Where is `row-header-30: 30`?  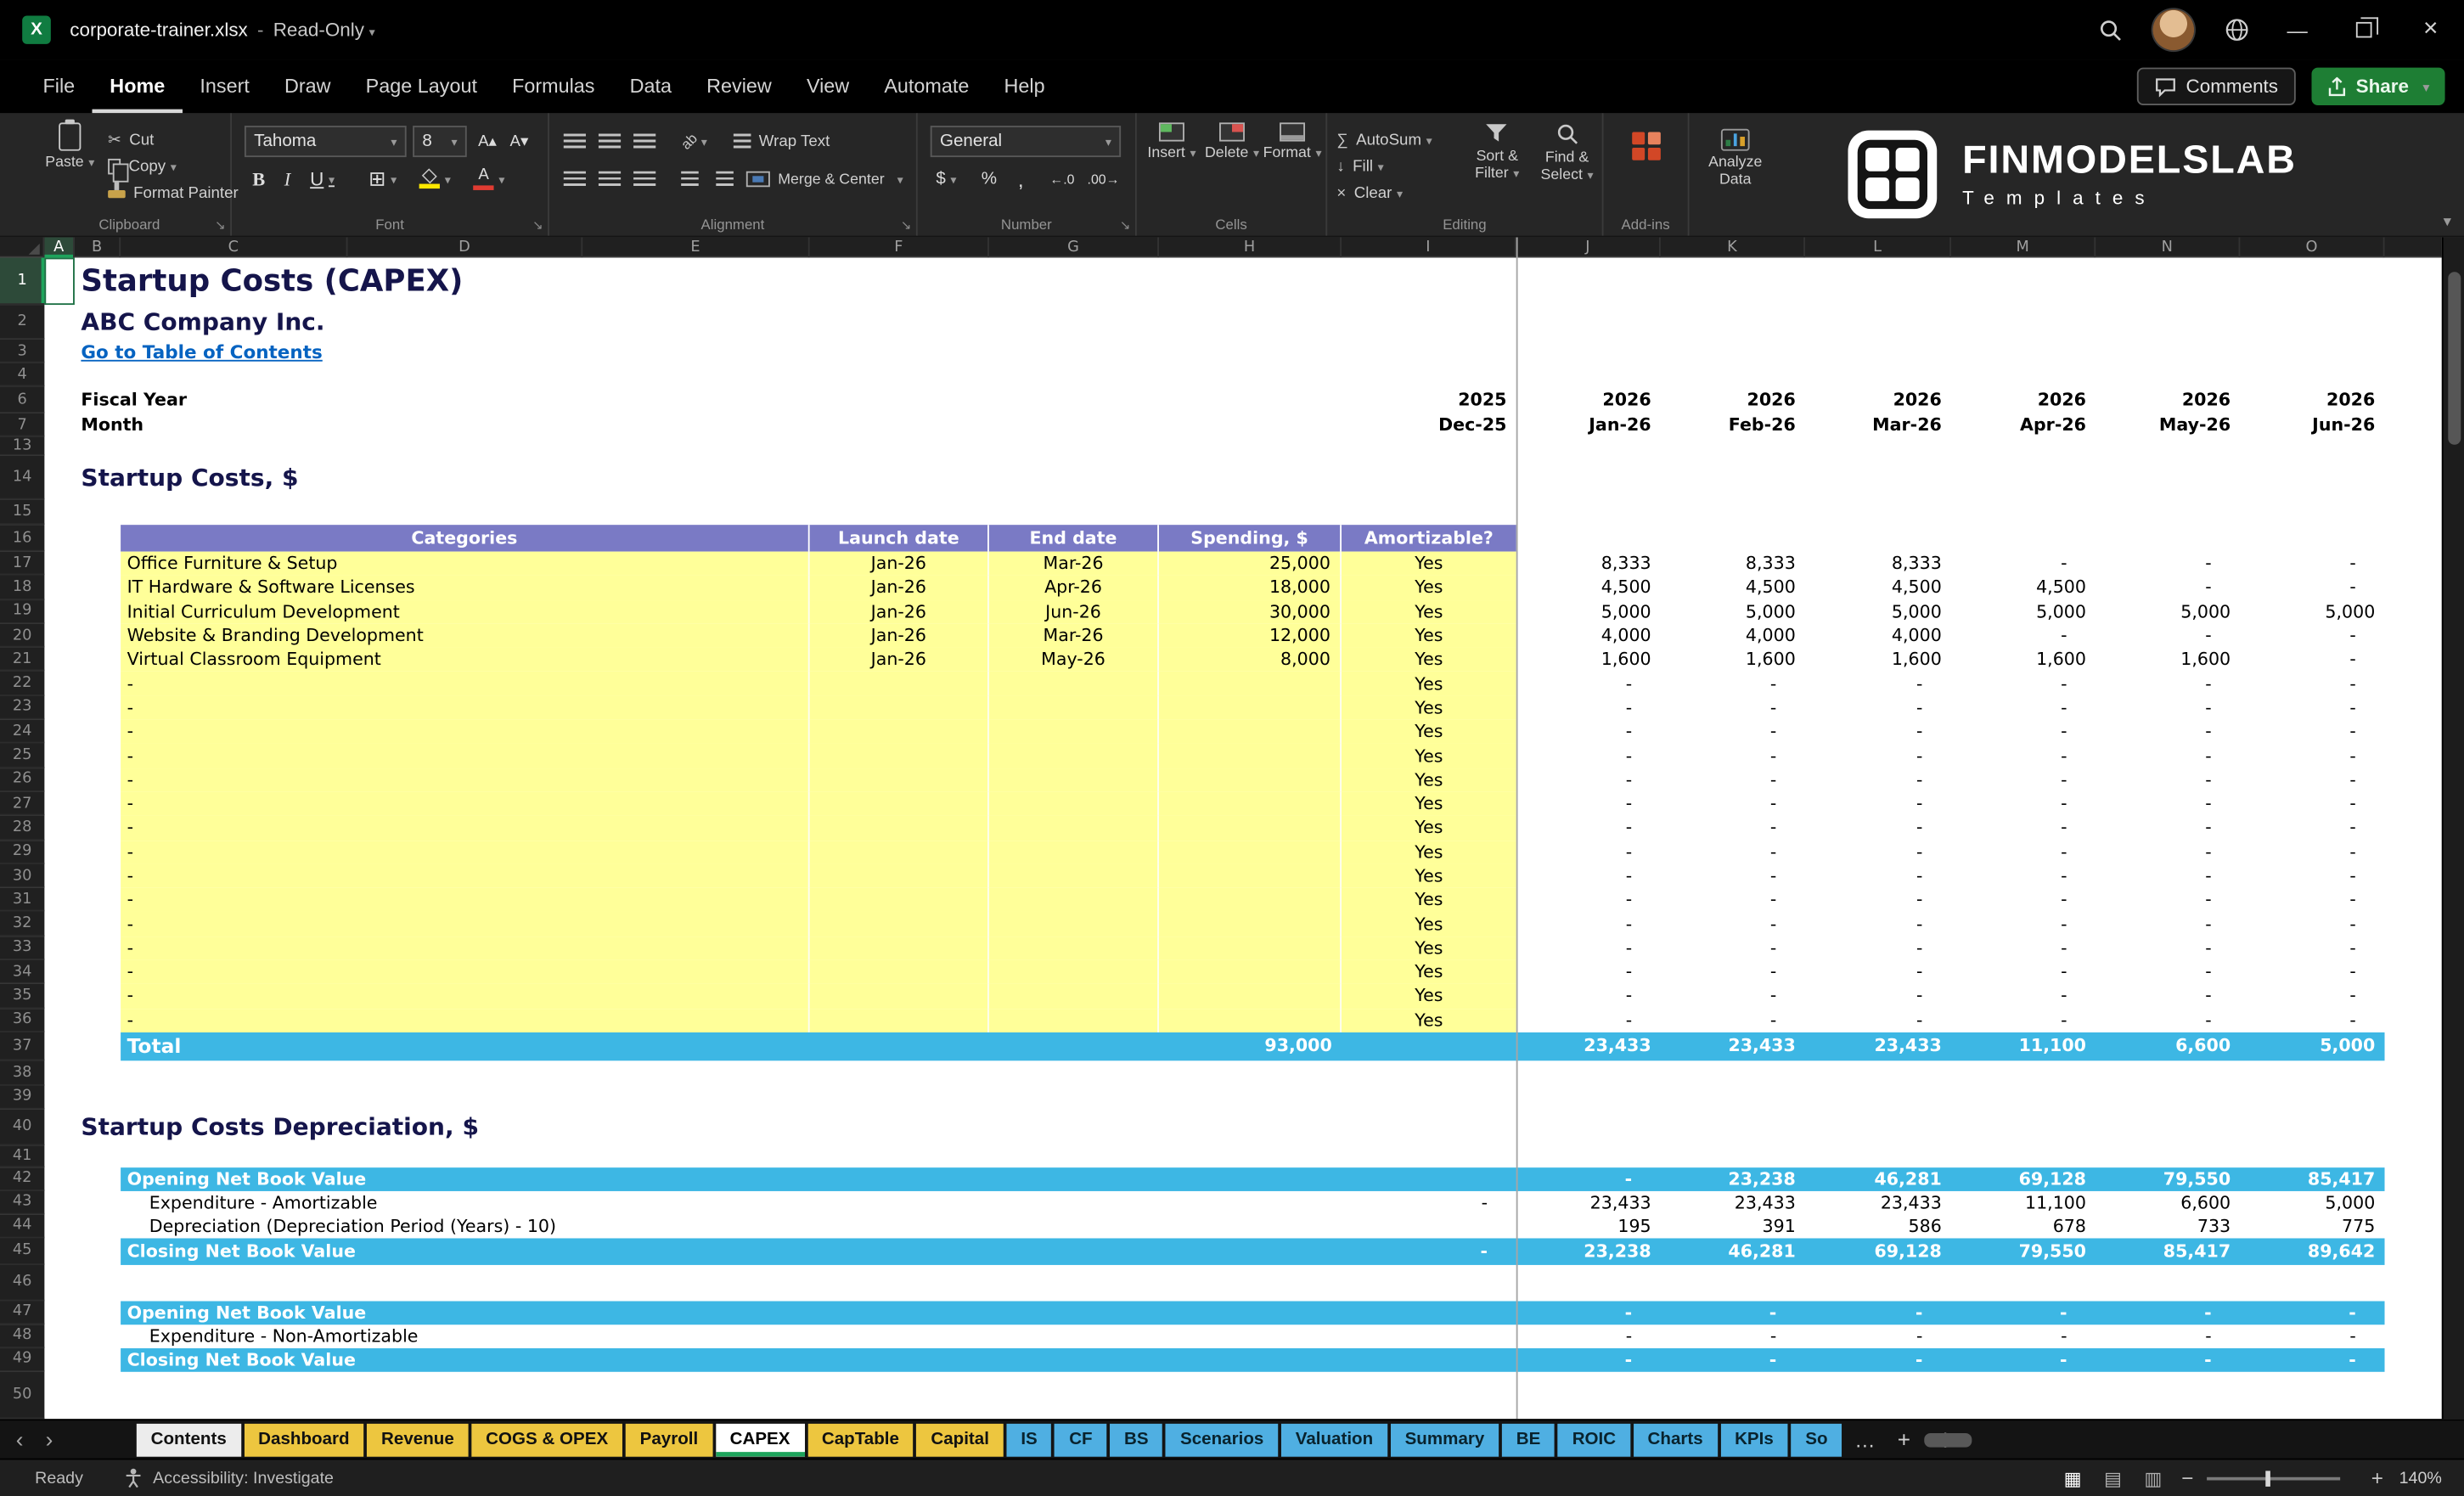
row-header-30: 30 is located at coordinates (22, 876).